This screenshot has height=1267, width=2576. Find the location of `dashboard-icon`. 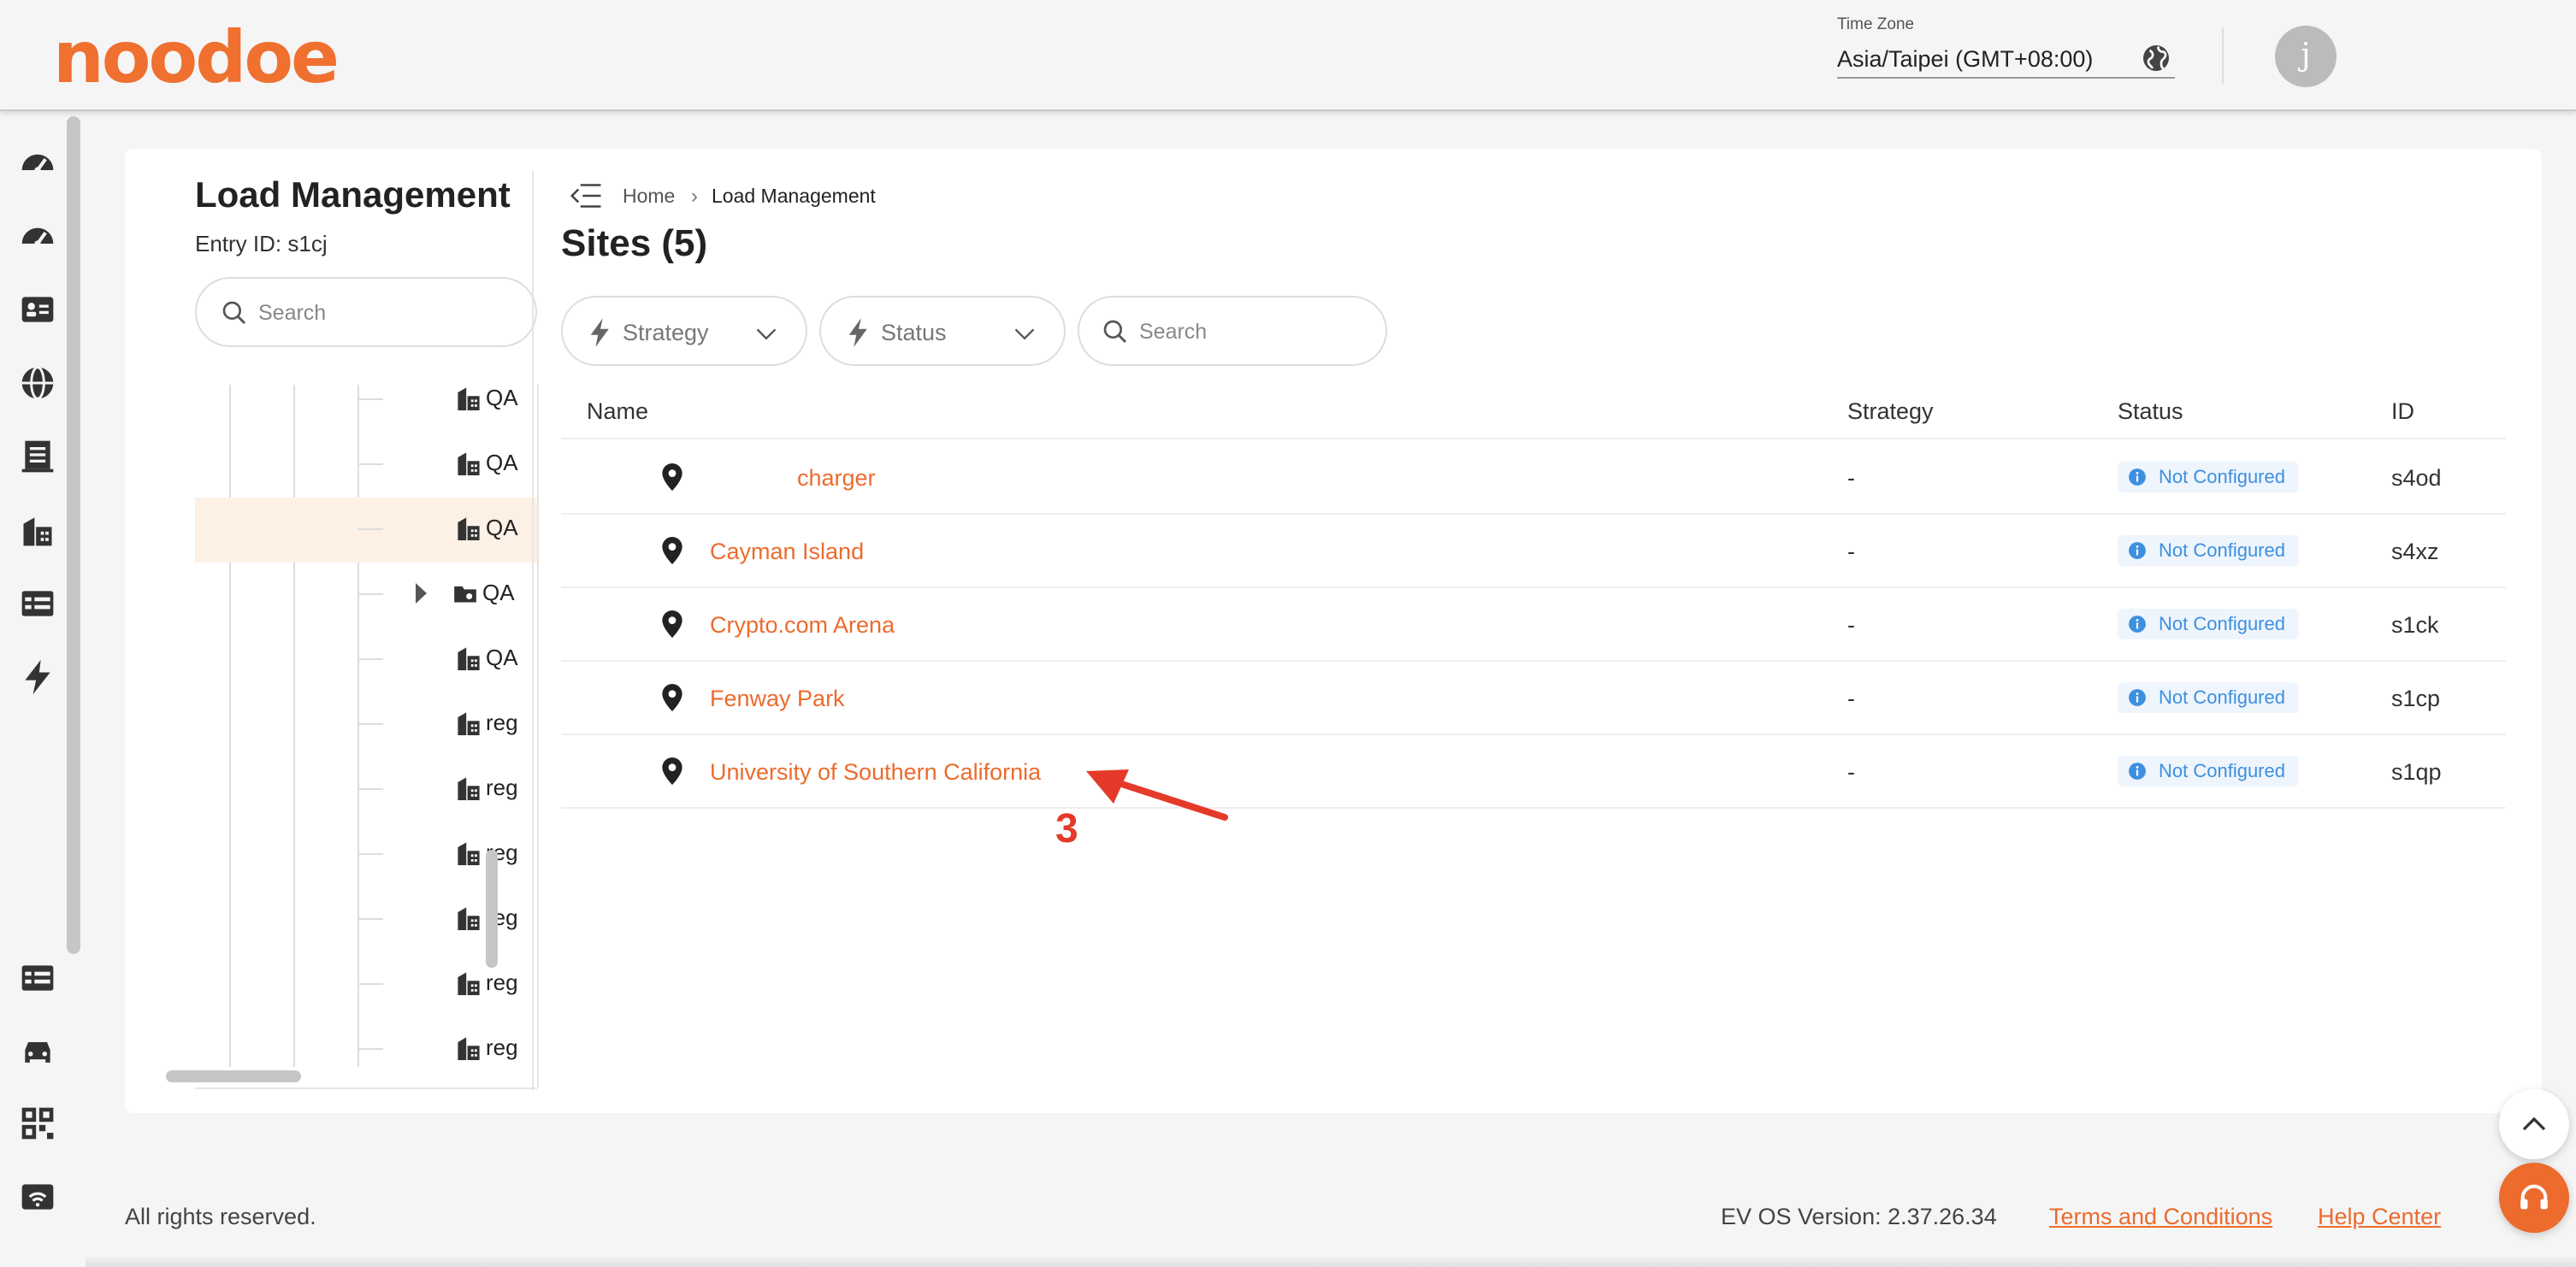

dashboard-icon is located at coordinates (37, 161).